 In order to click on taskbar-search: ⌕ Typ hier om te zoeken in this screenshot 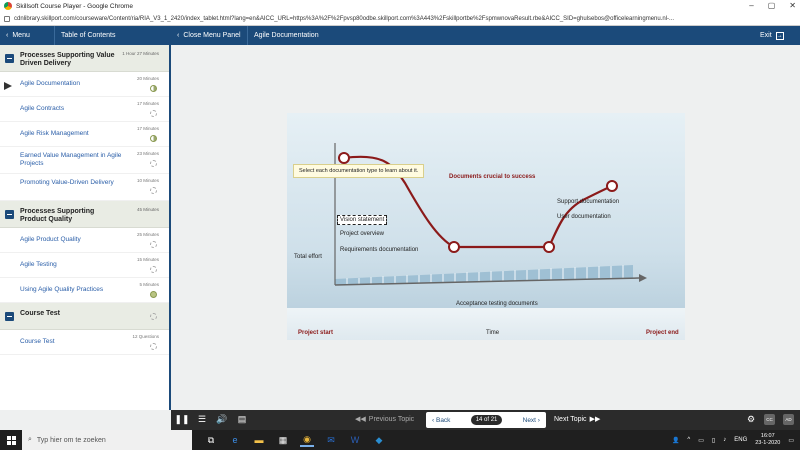, I will do `click(107, 440)`.